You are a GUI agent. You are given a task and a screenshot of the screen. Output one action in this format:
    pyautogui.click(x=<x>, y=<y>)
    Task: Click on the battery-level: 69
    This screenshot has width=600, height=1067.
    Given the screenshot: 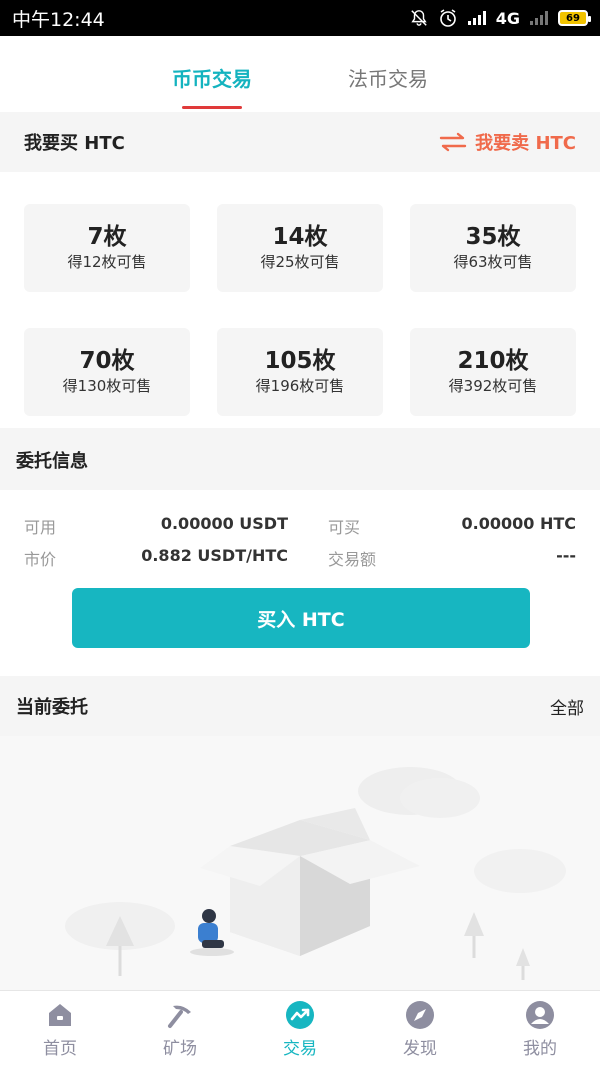 What is the action you would take?
    pyautogui.click(x=573, y=18)
    